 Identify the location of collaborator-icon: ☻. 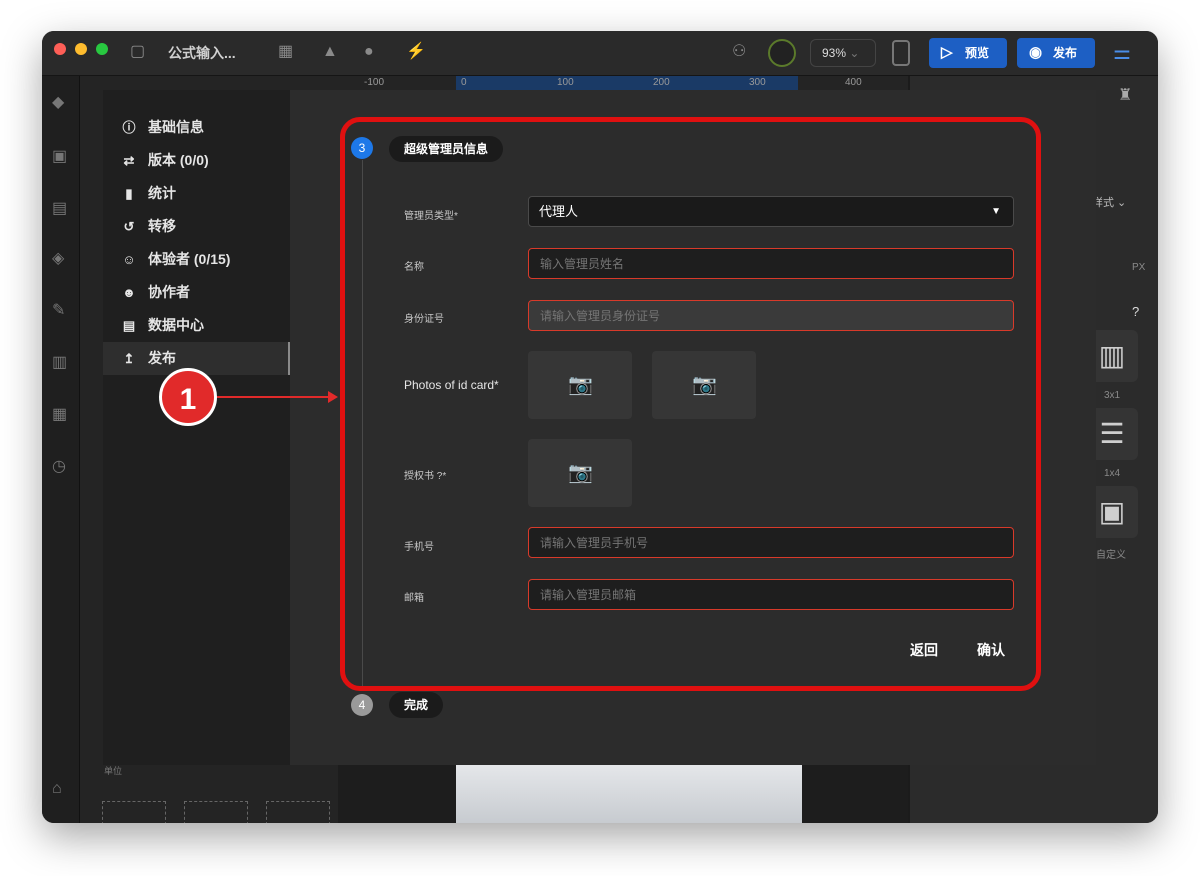
(129, 292).